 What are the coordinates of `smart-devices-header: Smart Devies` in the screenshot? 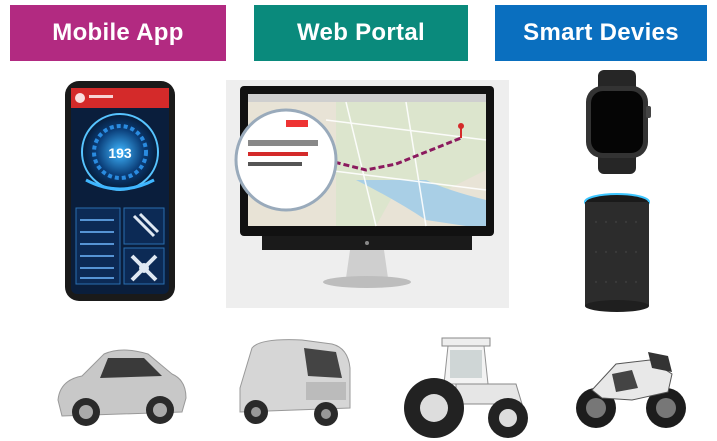 It's located at (601, 33).